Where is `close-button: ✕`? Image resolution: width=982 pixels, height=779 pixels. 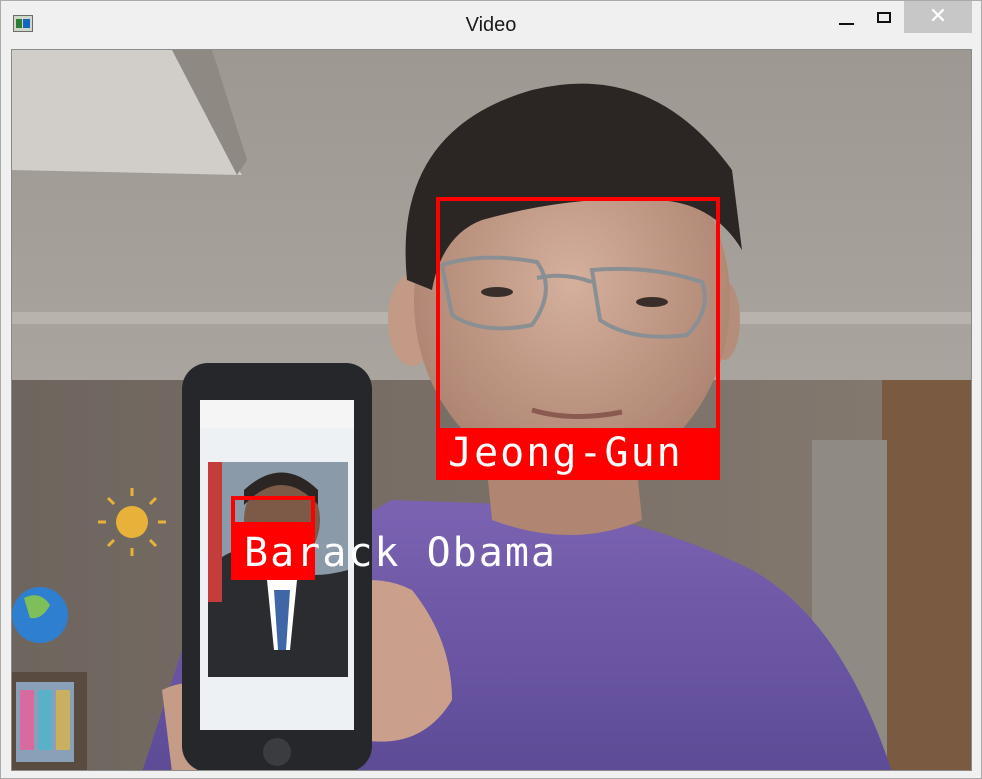 close-button: ✕ is located at coordinates (938, 17).